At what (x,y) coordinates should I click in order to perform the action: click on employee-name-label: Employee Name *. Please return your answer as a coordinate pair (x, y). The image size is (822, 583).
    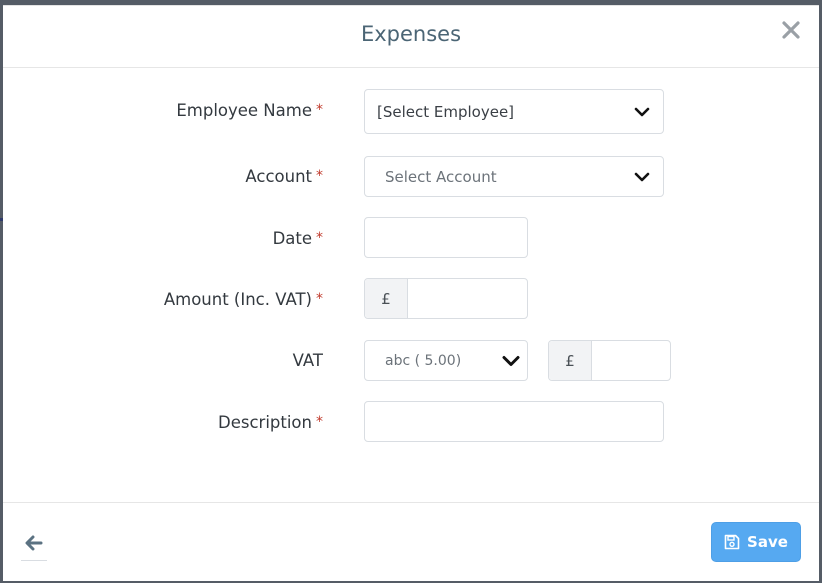
    Looking at the image, I should click on (249, 110).